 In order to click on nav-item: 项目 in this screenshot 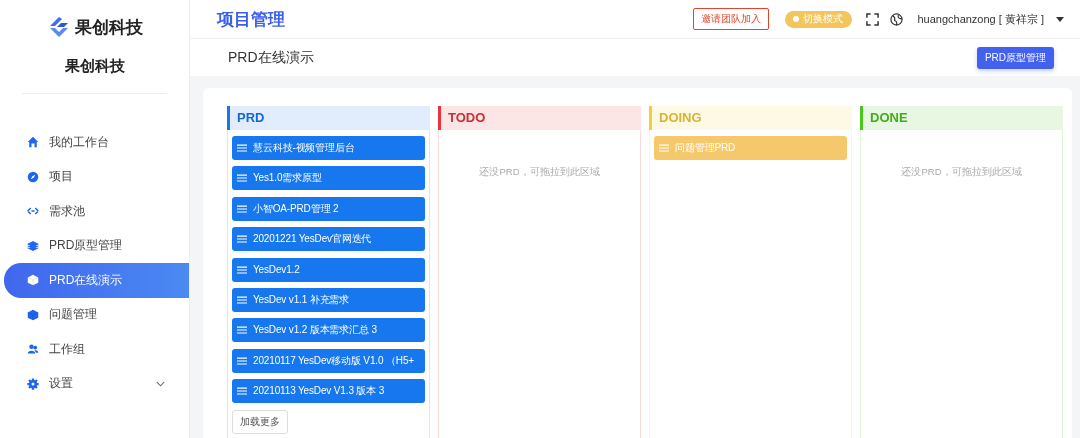, I will do `click(96, 176)`.